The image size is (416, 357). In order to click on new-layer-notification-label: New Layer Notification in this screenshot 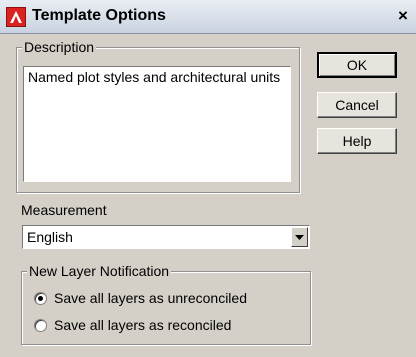, I will do `click(99, 271)`.